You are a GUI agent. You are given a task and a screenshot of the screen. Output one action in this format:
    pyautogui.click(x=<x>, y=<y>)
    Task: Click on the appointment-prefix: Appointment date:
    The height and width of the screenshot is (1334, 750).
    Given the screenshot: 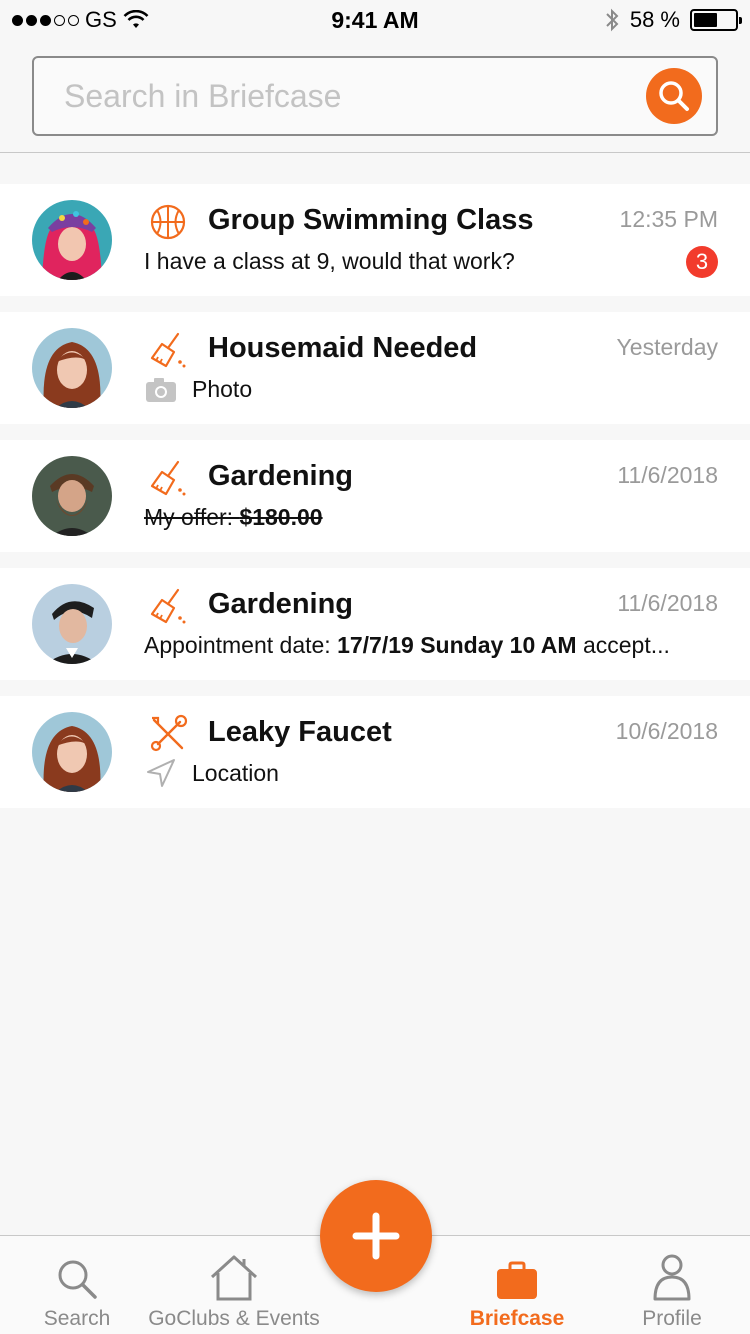 What is the action you would take?
    pyautogui.click(x=241, y=645)
    